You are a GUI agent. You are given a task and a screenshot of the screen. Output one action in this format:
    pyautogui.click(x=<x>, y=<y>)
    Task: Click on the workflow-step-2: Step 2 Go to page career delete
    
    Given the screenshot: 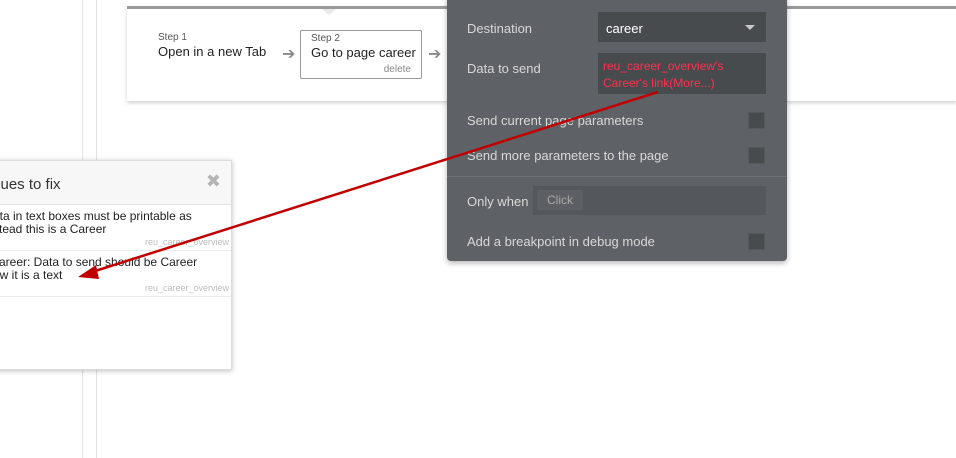 What is the action you would take?
    pyautogui.click(x=361, y=54)
    